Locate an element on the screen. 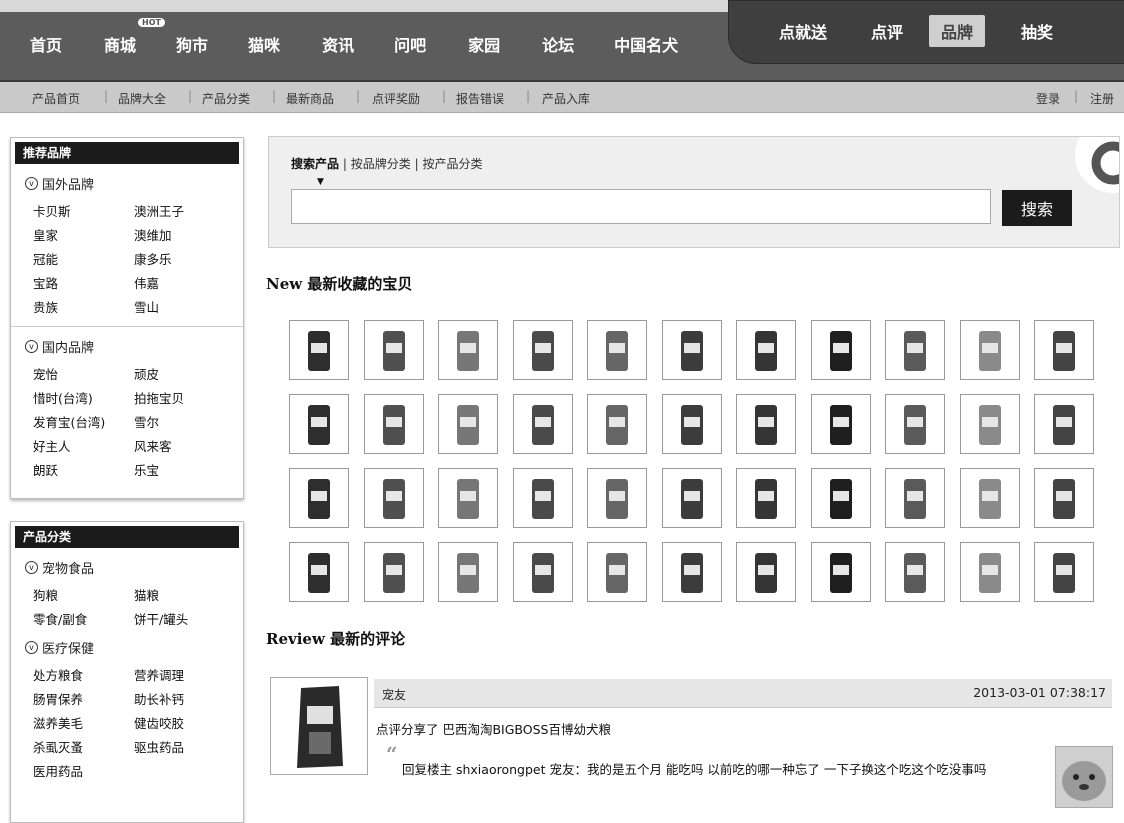  category-link: 肠胃保养 is located at coordinates (83, 698).